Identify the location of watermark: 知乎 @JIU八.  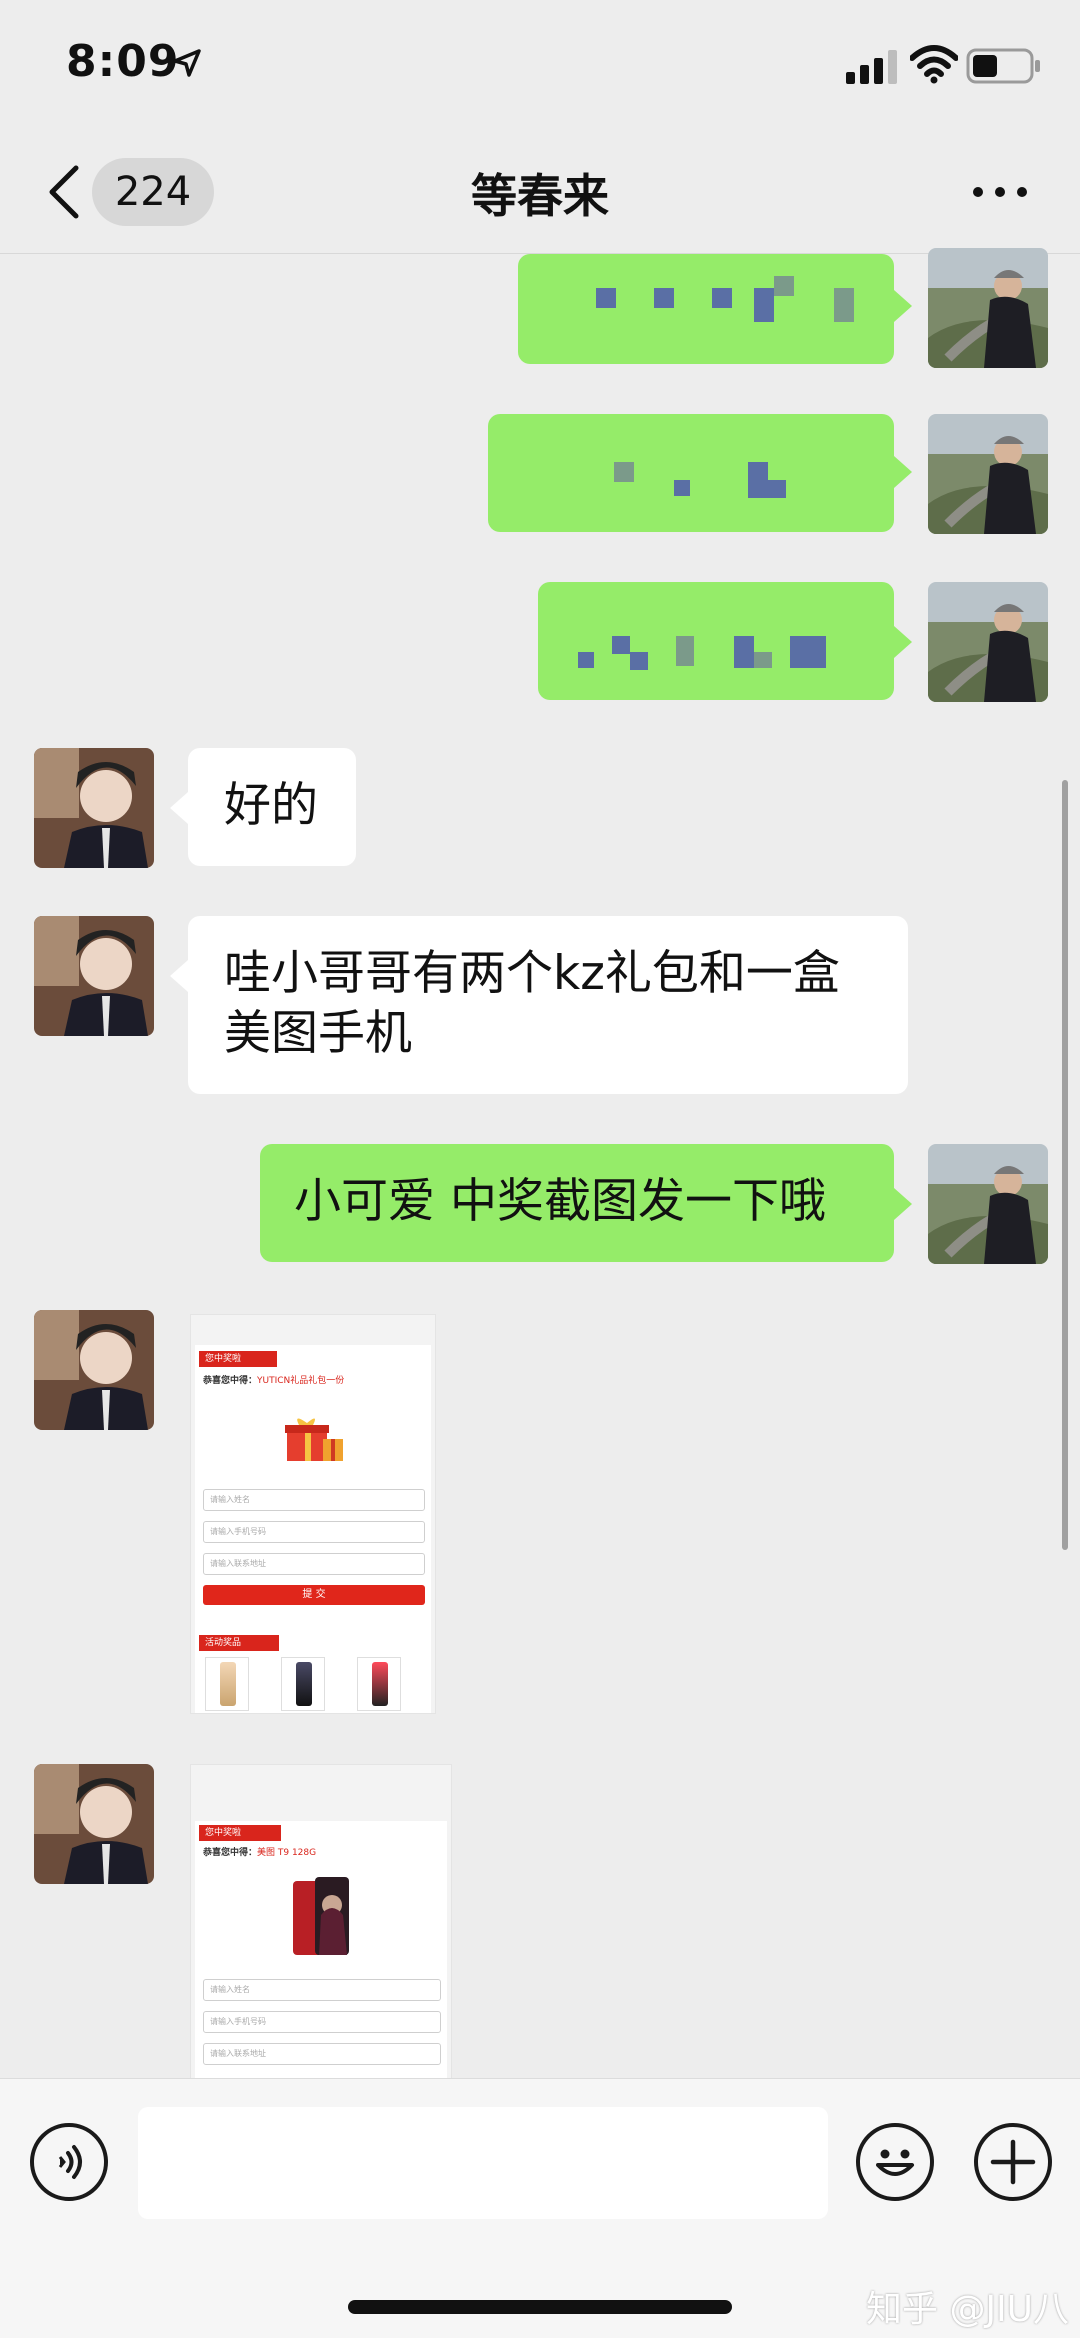
(968, 2309).